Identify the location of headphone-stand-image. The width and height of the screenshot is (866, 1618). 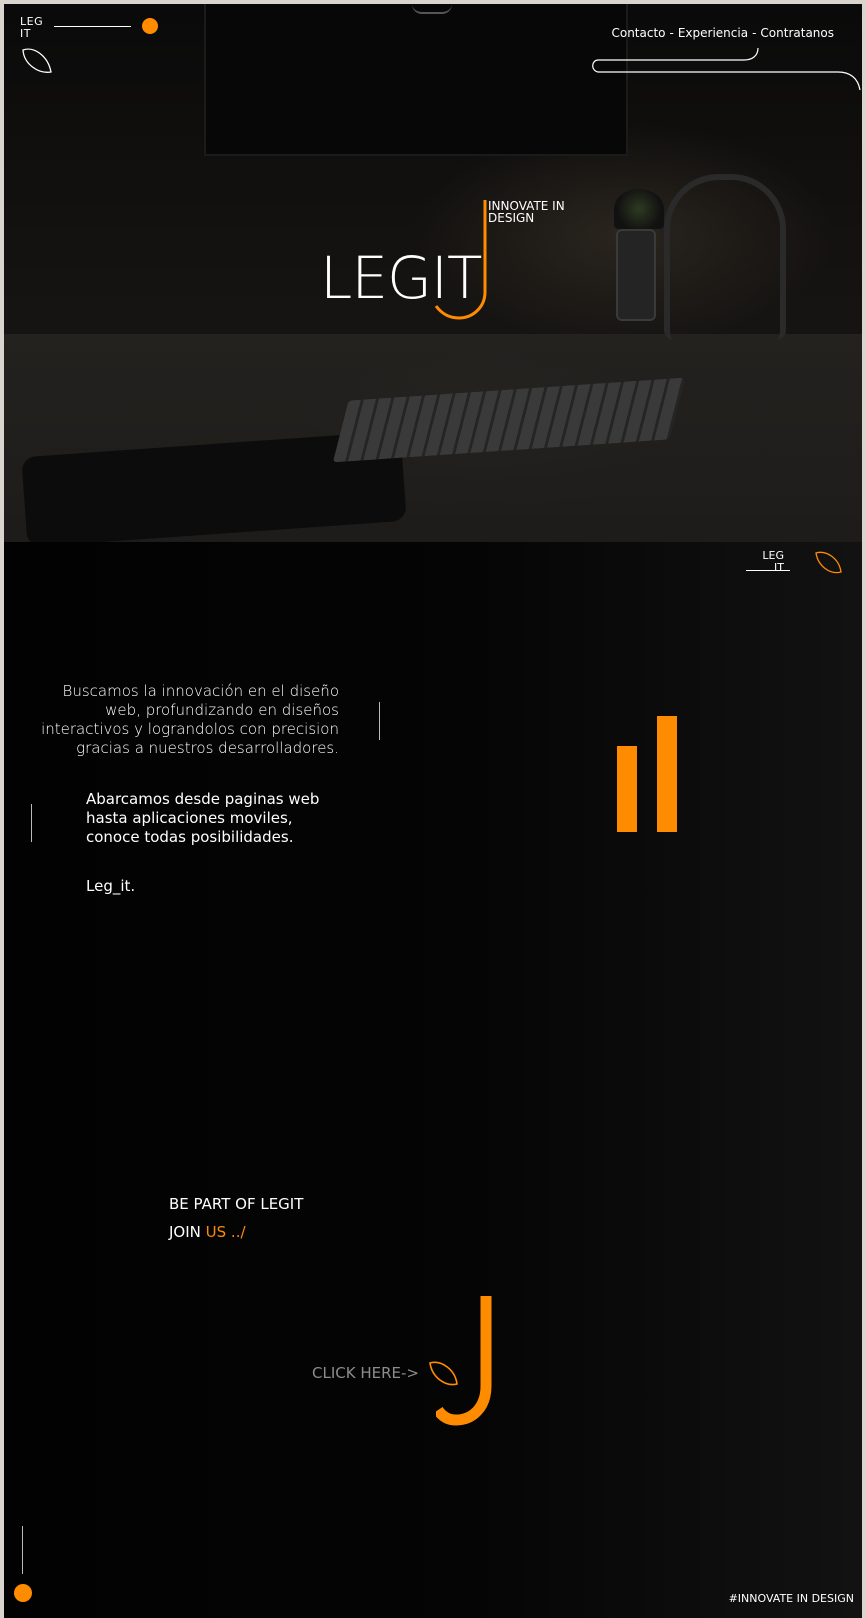
(725, 257).